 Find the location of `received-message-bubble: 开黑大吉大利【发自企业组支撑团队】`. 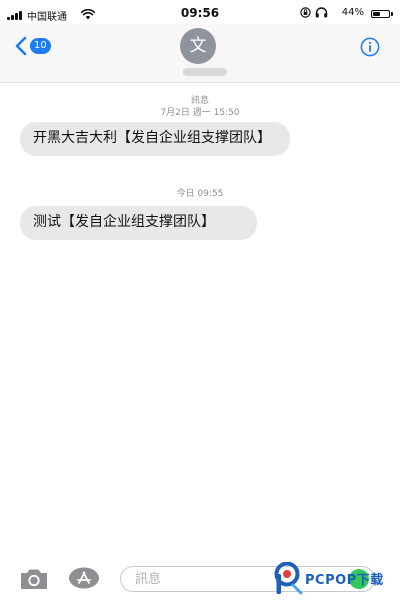

received-message-bubble: 开黑大吉大利【发自企业组支撑团队】 is located at coordinates (155, 139).